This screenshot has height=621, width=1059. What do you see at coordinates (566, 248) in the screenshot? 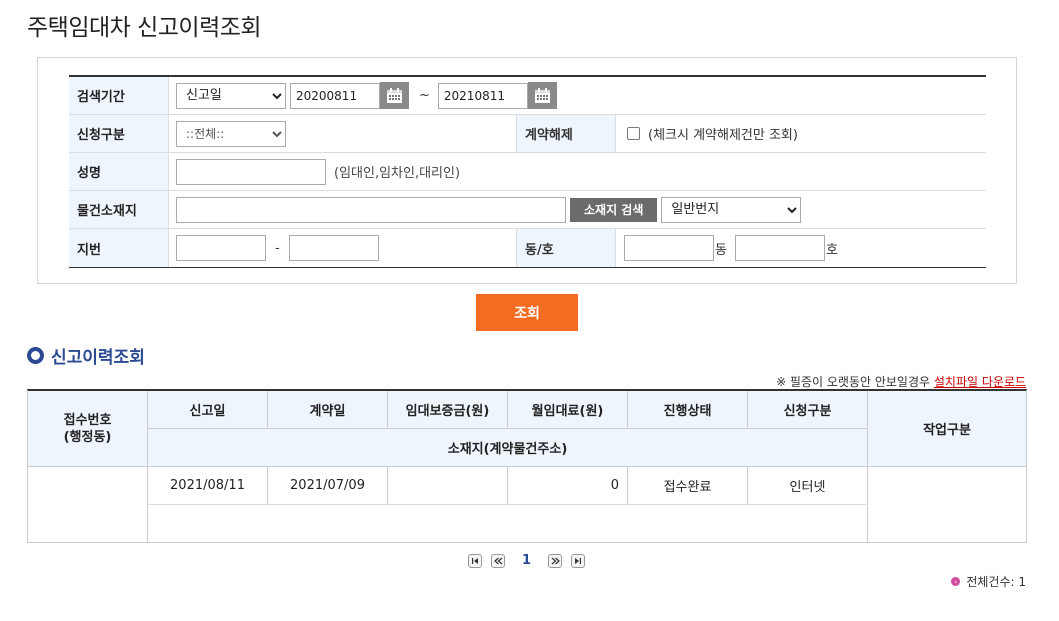
I see `dongho-label: 동/호` at bounding box center [566, 248].